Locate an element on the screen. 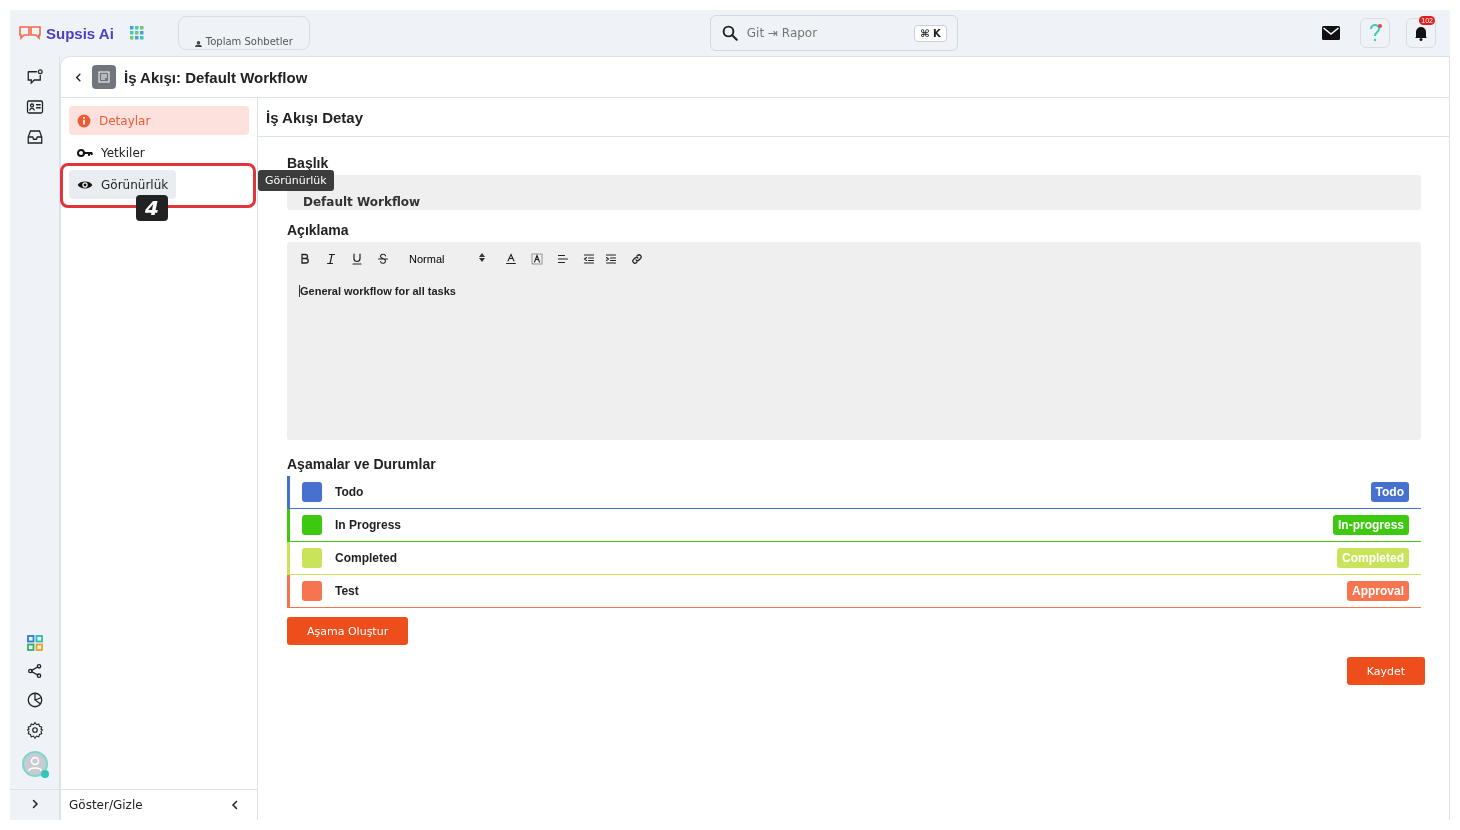  format-dropdown: Normal is located at coordinates (447, 259).